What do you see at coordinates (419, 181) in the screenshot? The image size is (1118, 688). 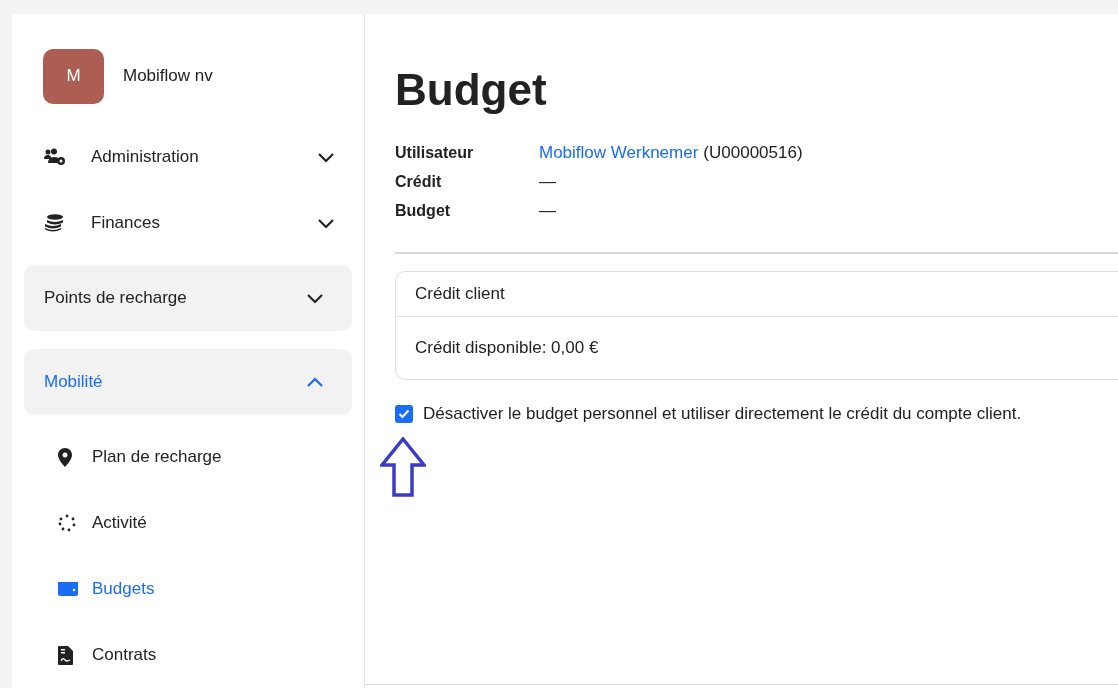 I see `detail-label: Crédit` at bounding box center [419, 181].